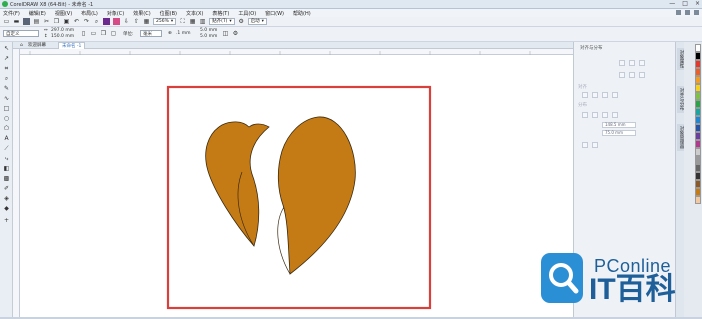 The width and height of the screenshot is (702, 319). I want to click on new-document-icon: ▭, so click(6, 21).